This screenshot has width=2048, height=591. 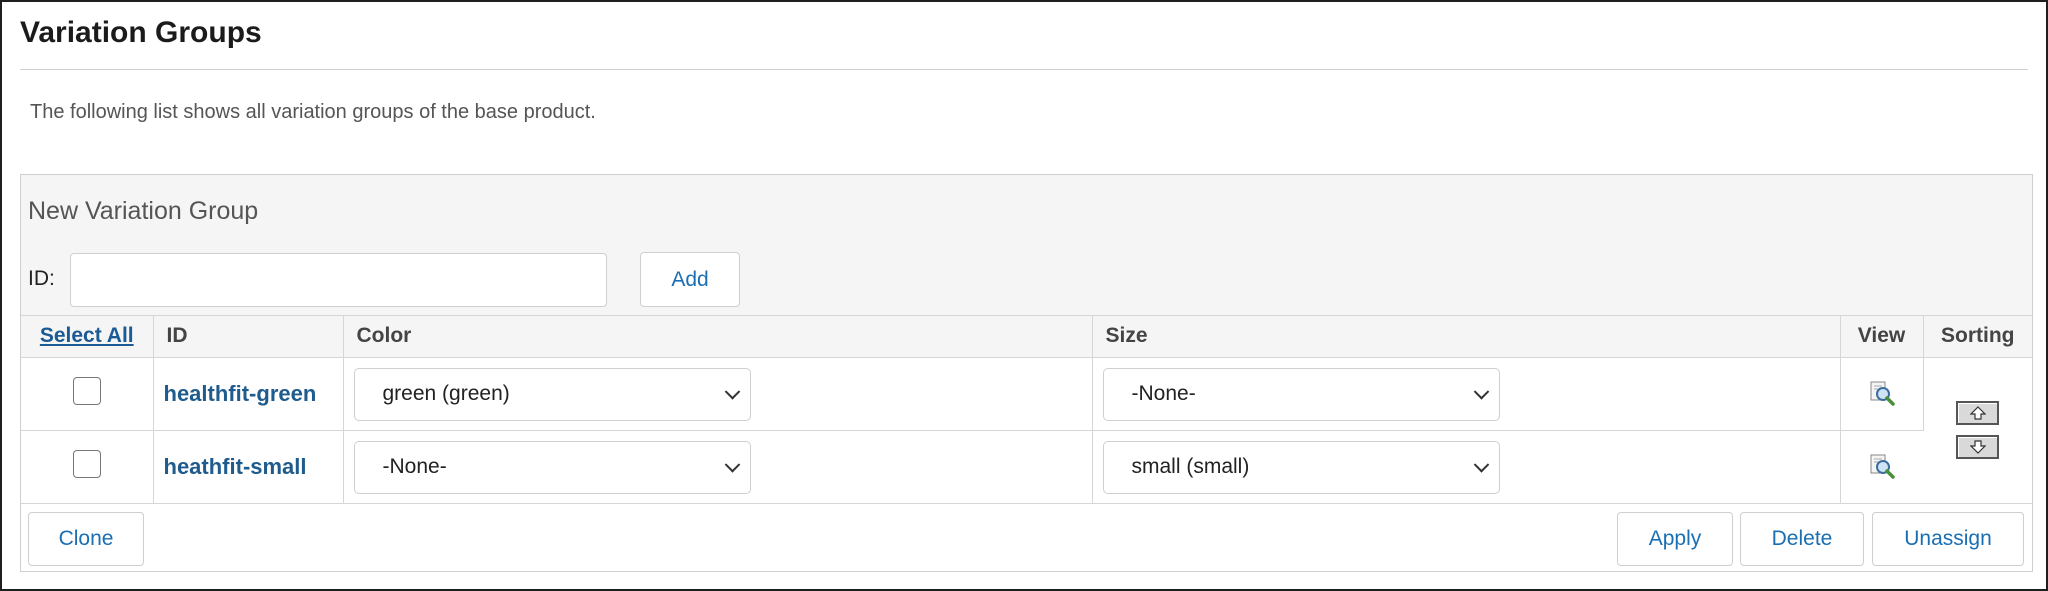 I want to click on select-all-link: Select All, so click(x=87, y=335).